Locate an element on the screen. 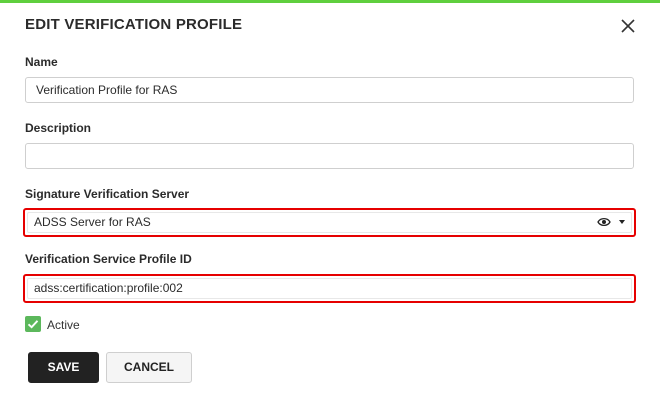 The width and height of the screenshot is (660, 396). dialog-title: EDIT VERIFICATION PROFILE is located at coordinates (134, 24).